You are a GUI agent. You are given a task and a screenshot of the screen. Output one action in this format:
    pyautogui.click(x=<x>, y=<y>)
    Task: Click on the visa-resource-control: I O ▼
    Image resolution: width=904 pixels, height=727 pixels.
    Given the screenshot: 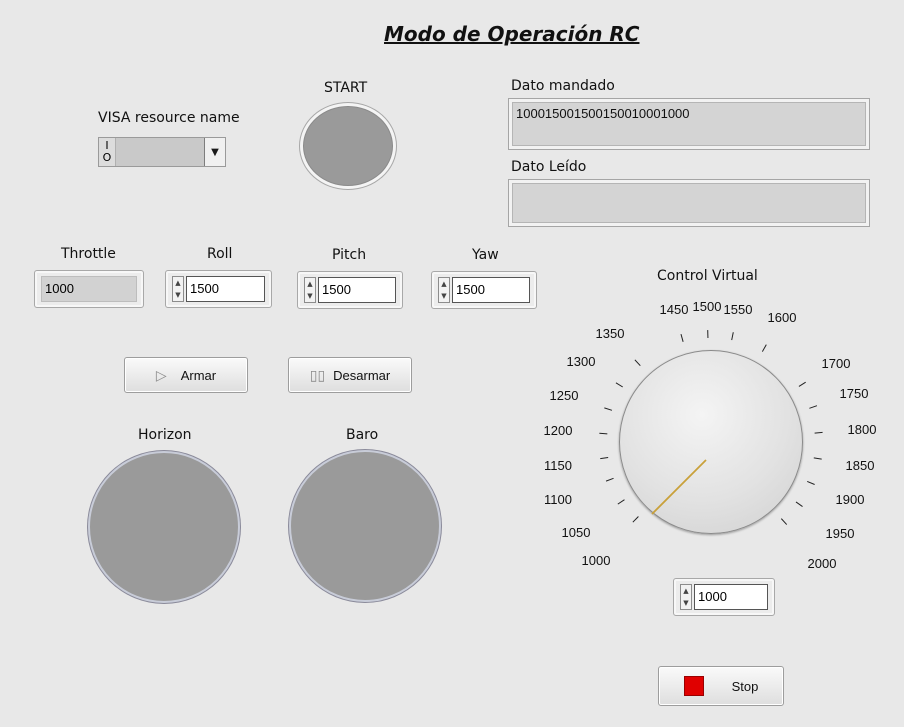 What is the action you would take?
    pyautogui.click(x=162, y=152)
    